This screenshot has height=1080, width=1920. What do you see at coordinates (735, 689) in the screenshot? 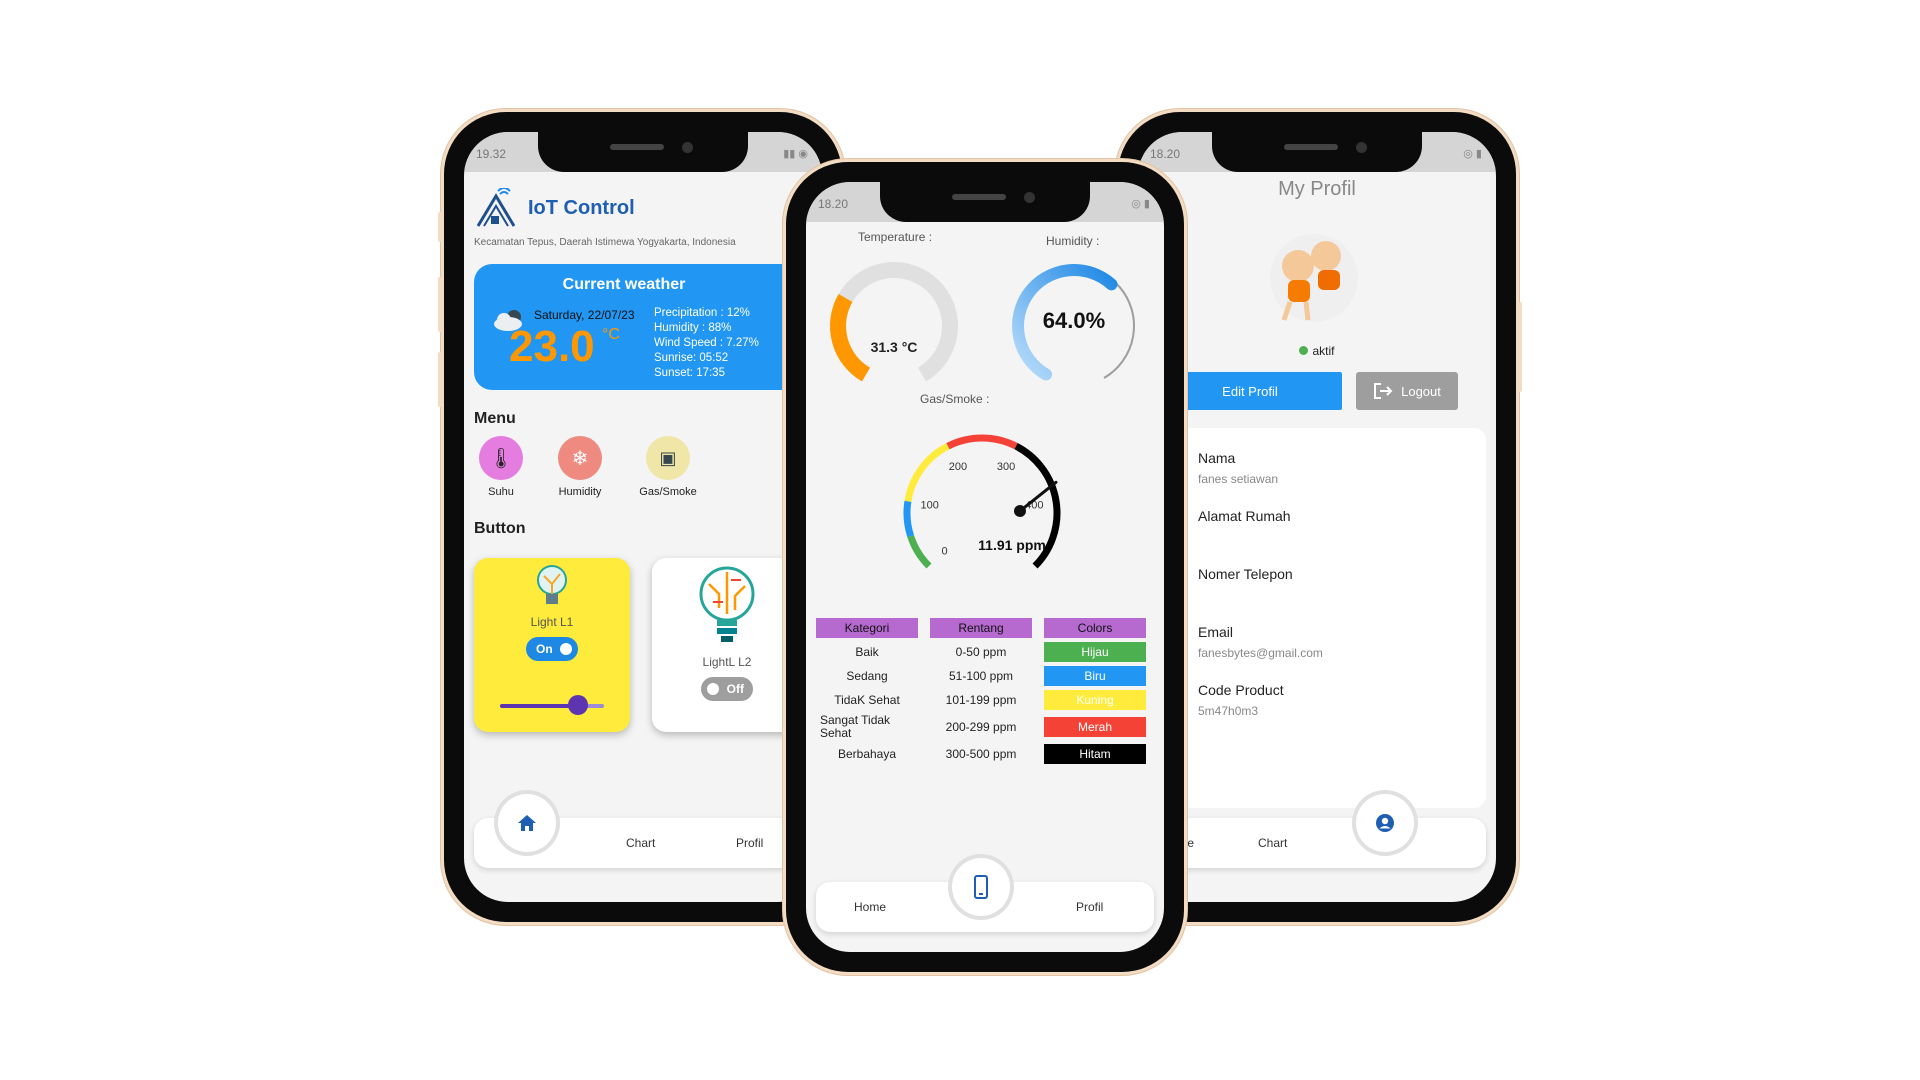
I see `toggle-state: Off` at bounding box center [735, 689].